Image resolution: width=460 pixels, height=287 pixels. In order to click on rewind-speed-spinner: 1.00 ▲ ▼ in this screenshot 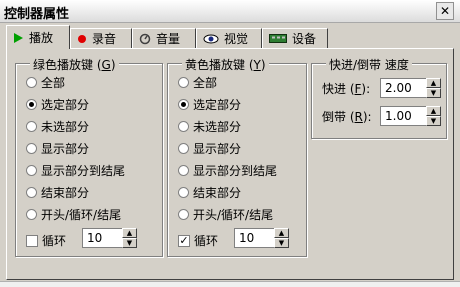, I will do `click(410, 116)`.